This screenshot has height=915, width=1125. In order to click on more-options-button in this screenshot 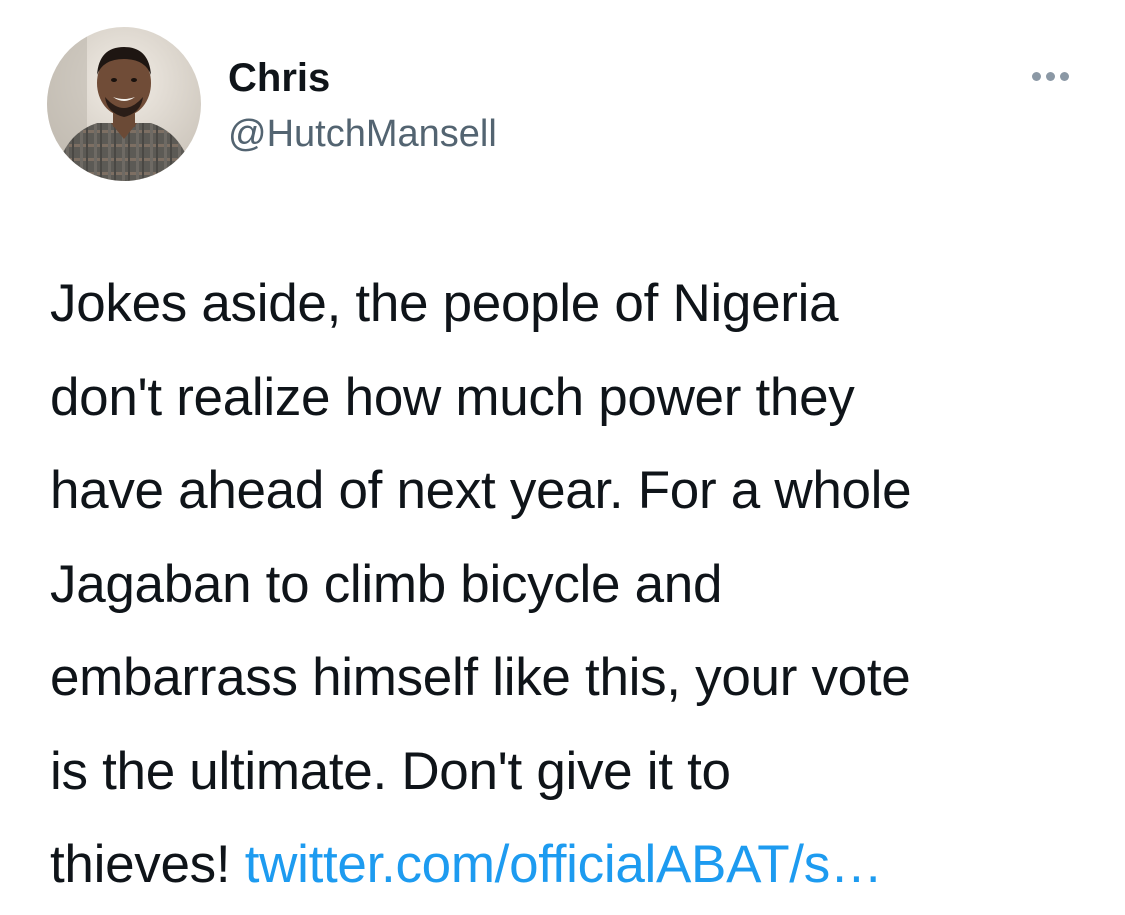, I will do `click(1050, 76)`.